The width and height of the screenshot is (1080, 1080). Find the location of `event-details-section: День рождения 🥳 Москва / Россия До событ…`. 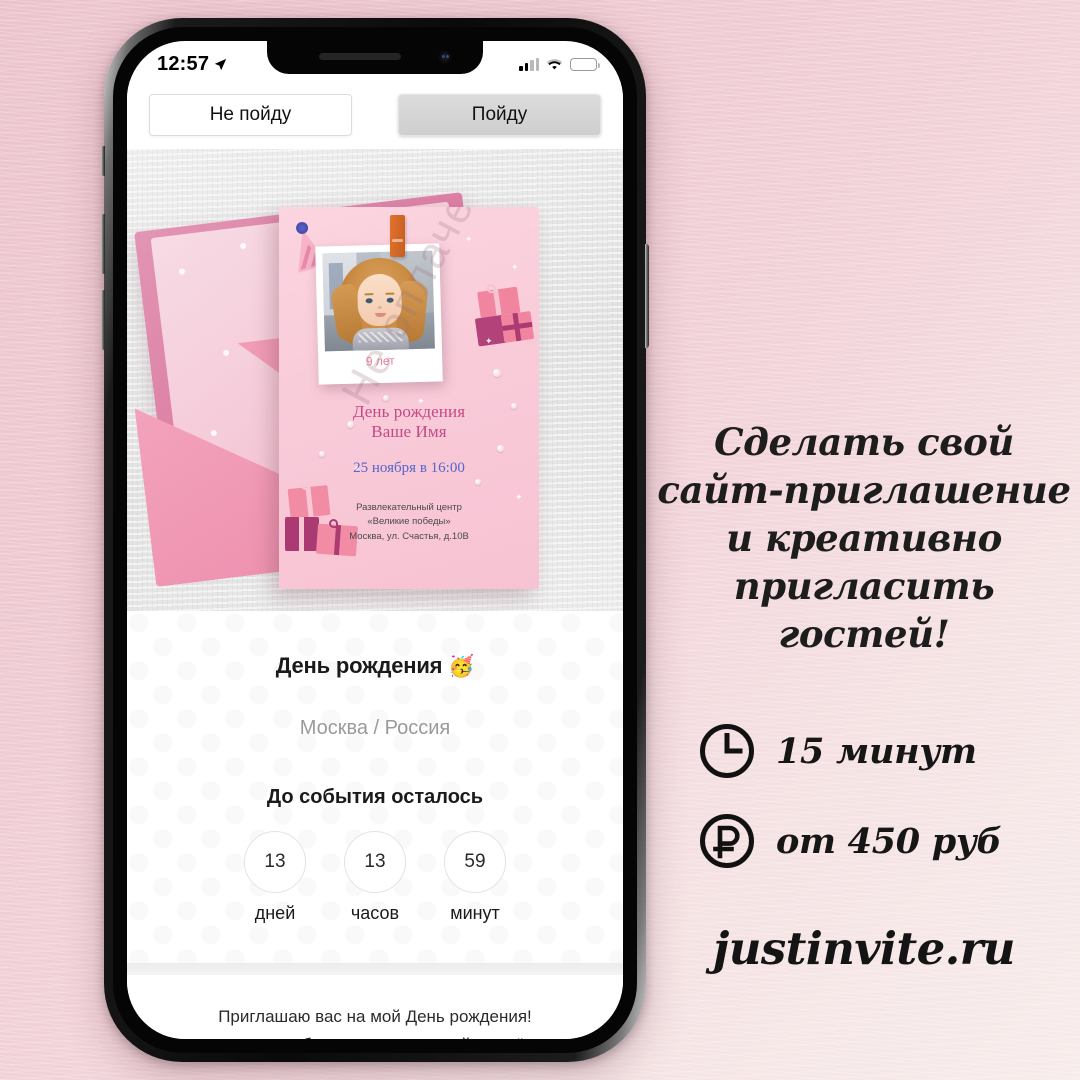

event-details-section: День рождения 🥳 Москва / Россия До событ… is located at coordinates (375, 787).